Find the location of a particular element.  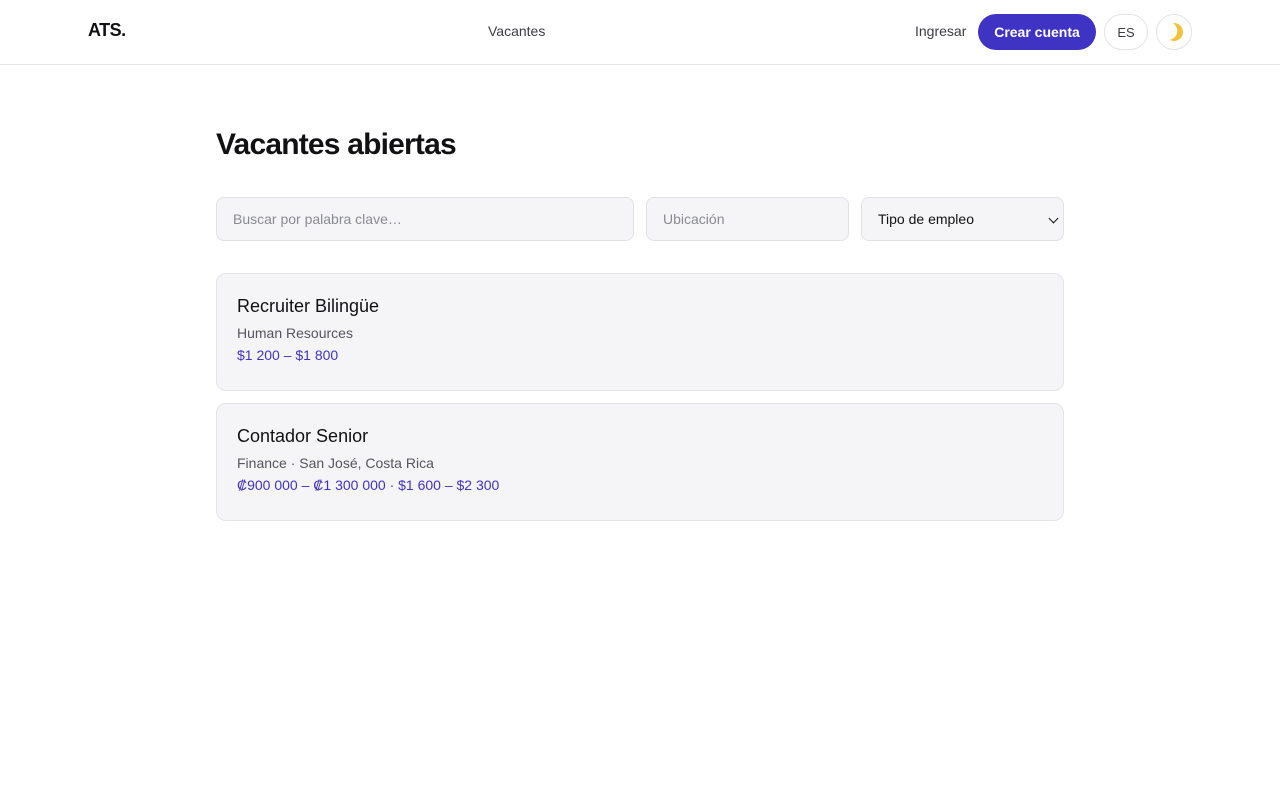

employment-type-value: Tipo de empleo is located at coordinates (926, 219).